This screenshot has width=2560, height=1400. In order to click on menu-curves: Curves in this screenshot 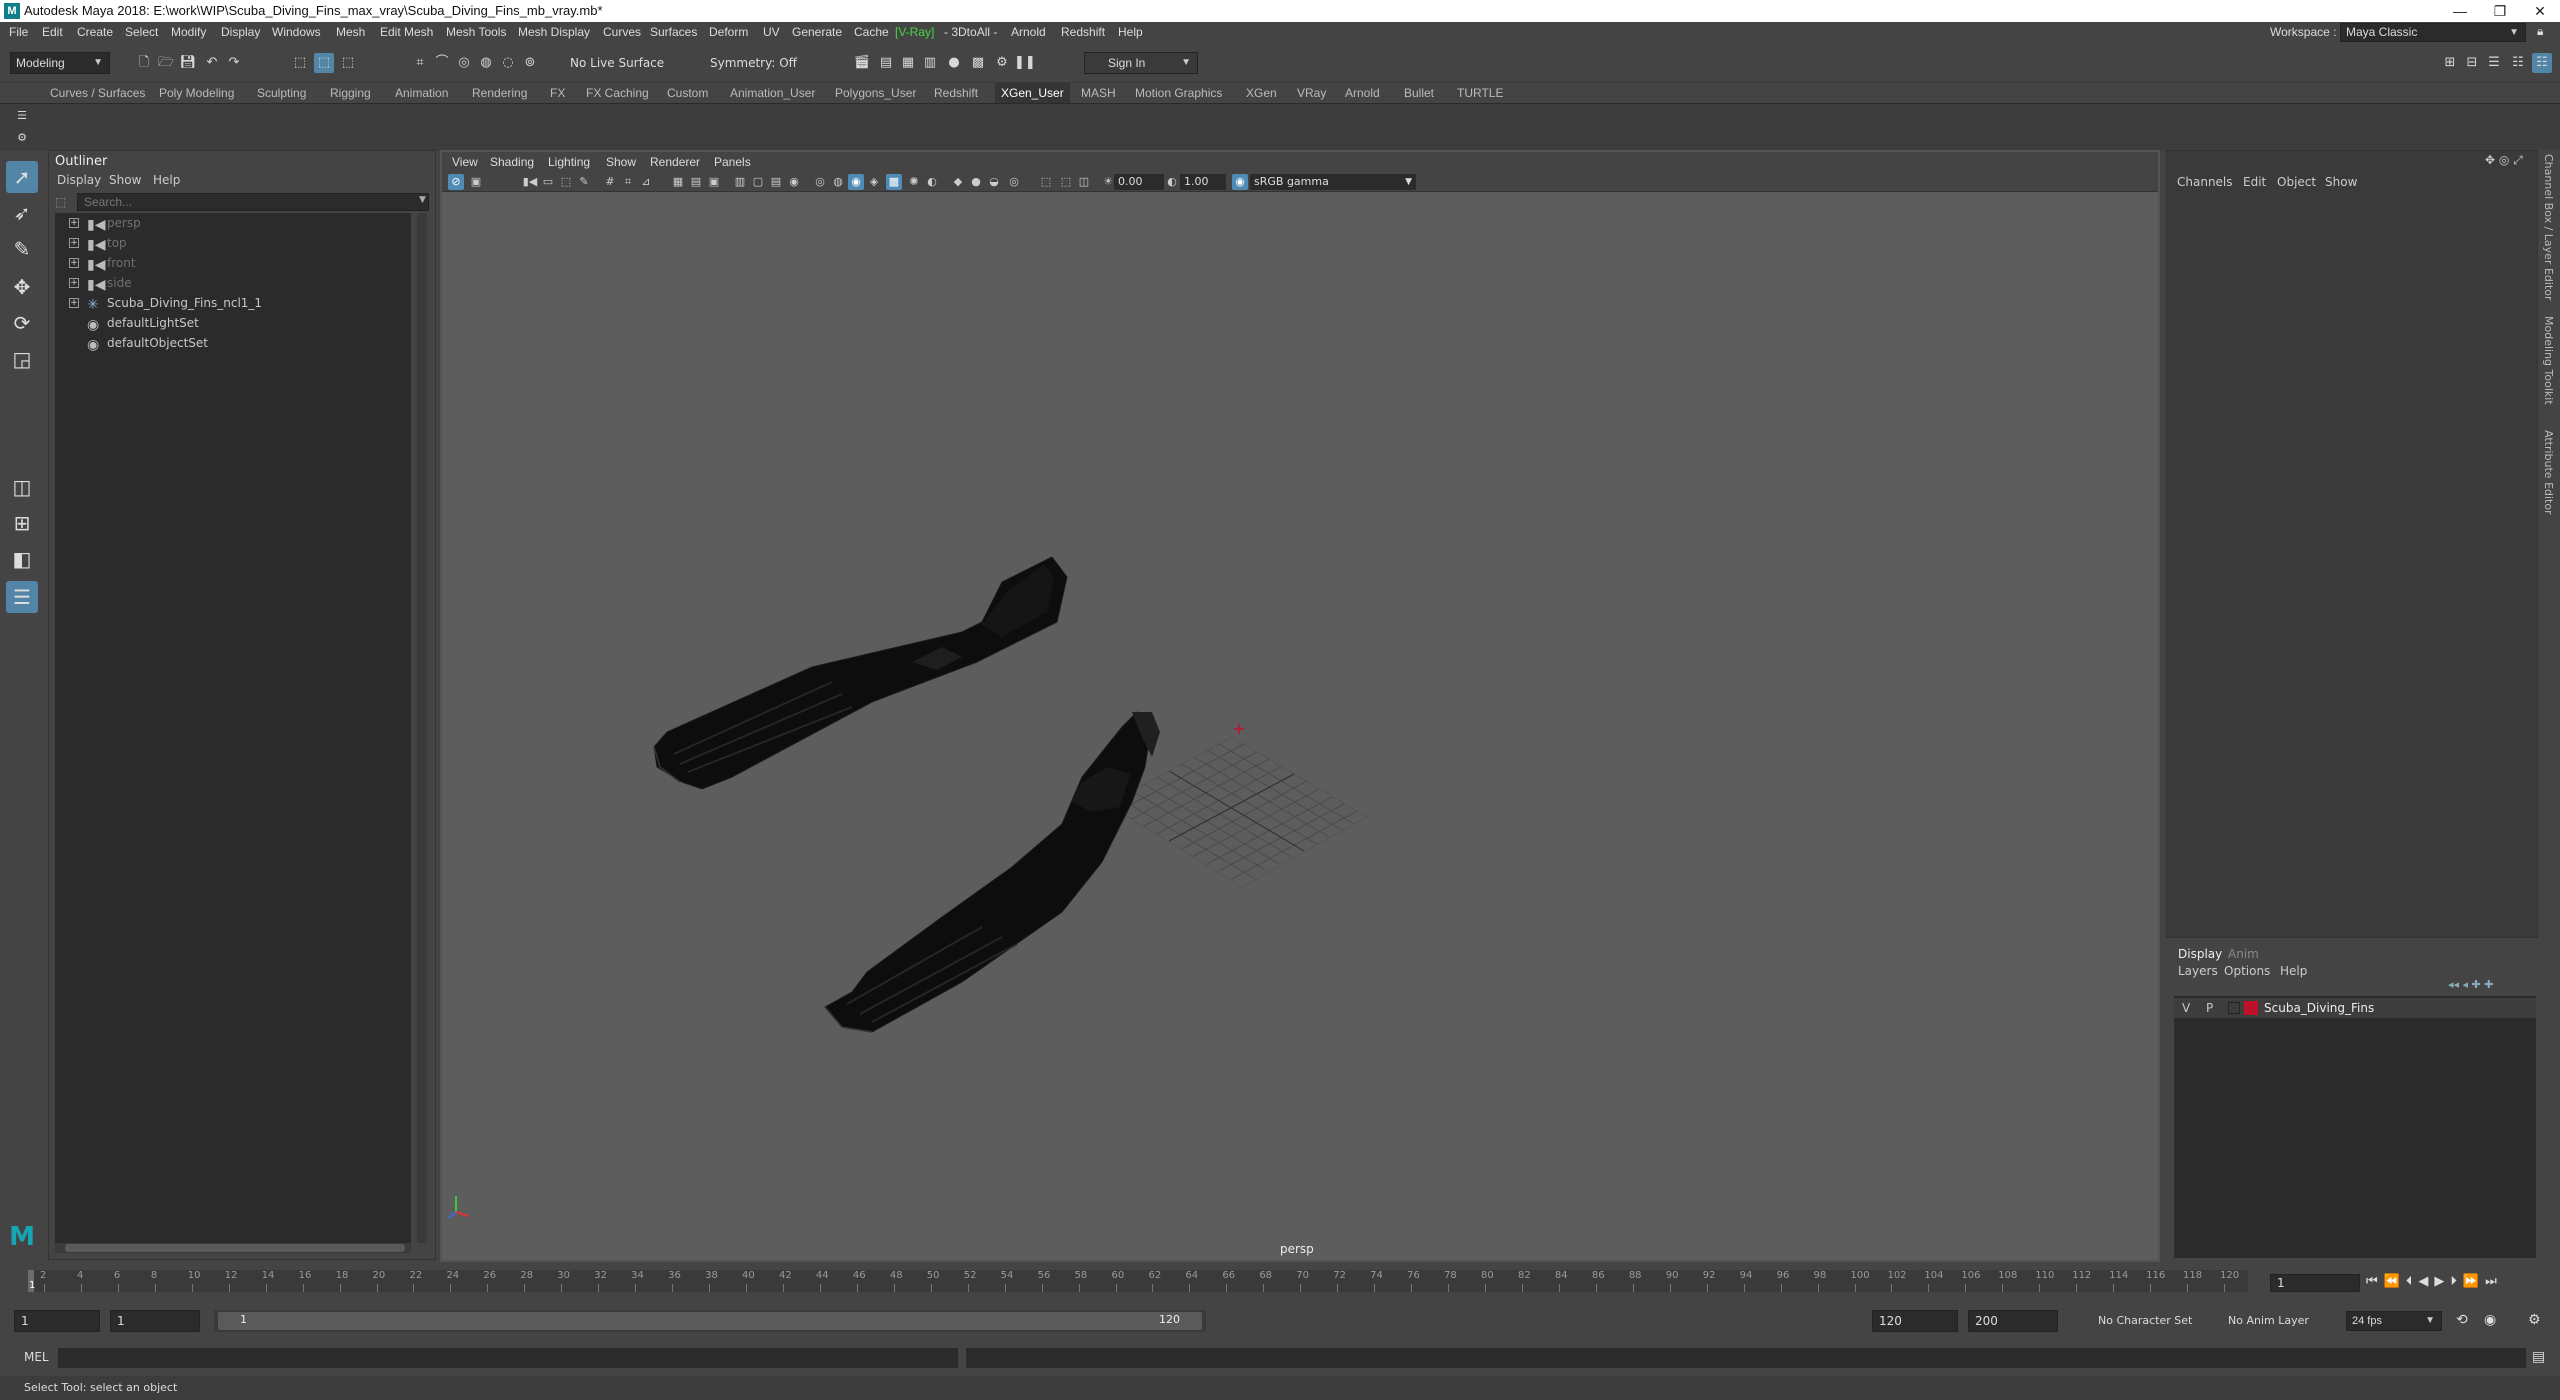, I will do `click(622, 32)`.